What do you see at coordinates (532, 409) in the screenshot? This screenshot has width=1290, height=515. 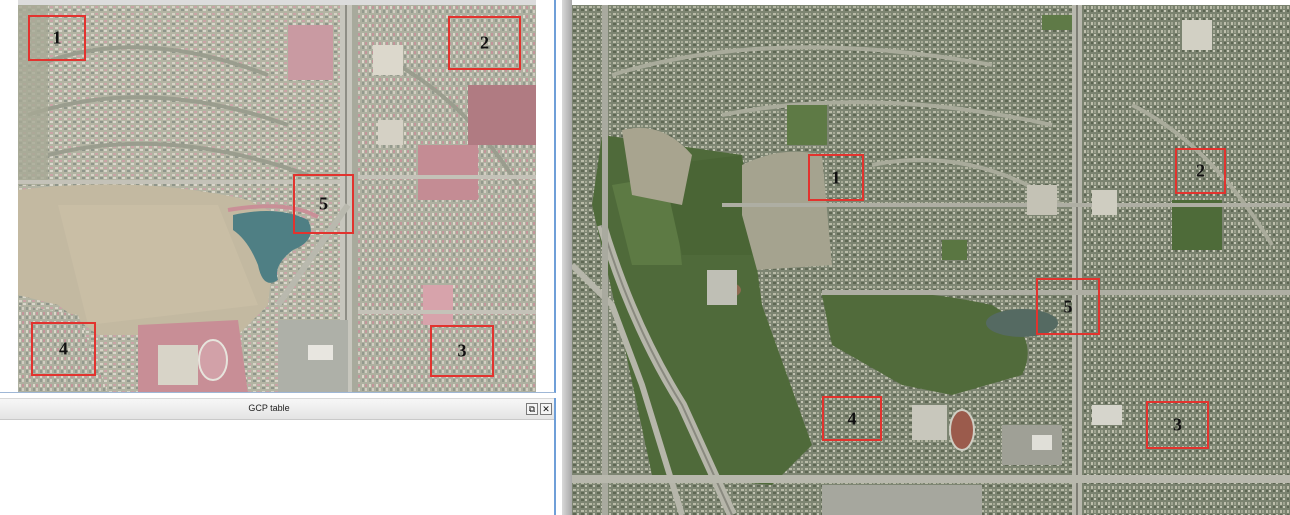 I see `restore-window-icon: ⧉` at bounding box center [532, 409].